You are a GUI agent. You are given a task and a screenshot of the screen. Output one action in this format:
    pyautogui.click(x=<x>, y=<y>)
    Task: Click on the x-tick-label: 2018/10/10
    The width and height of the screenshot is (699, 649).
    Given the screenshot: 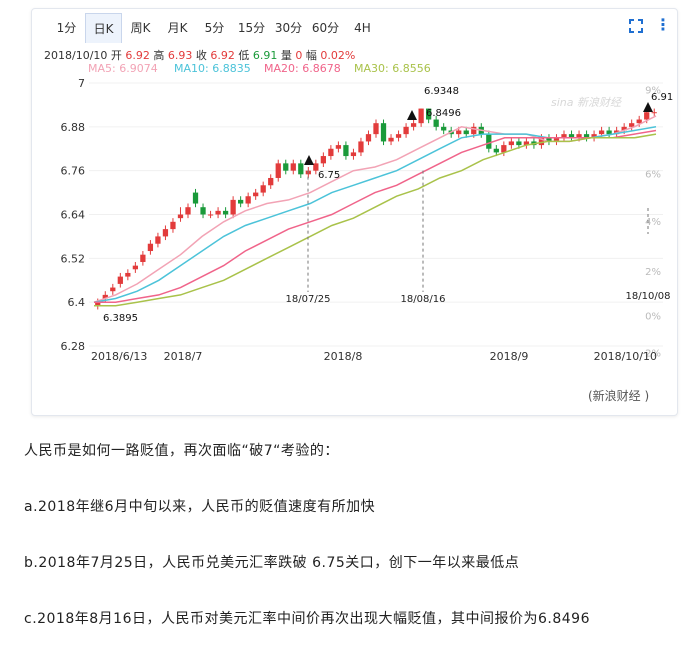 What is the action you would take?
    pyautogui.click(x=625, y=356)
    